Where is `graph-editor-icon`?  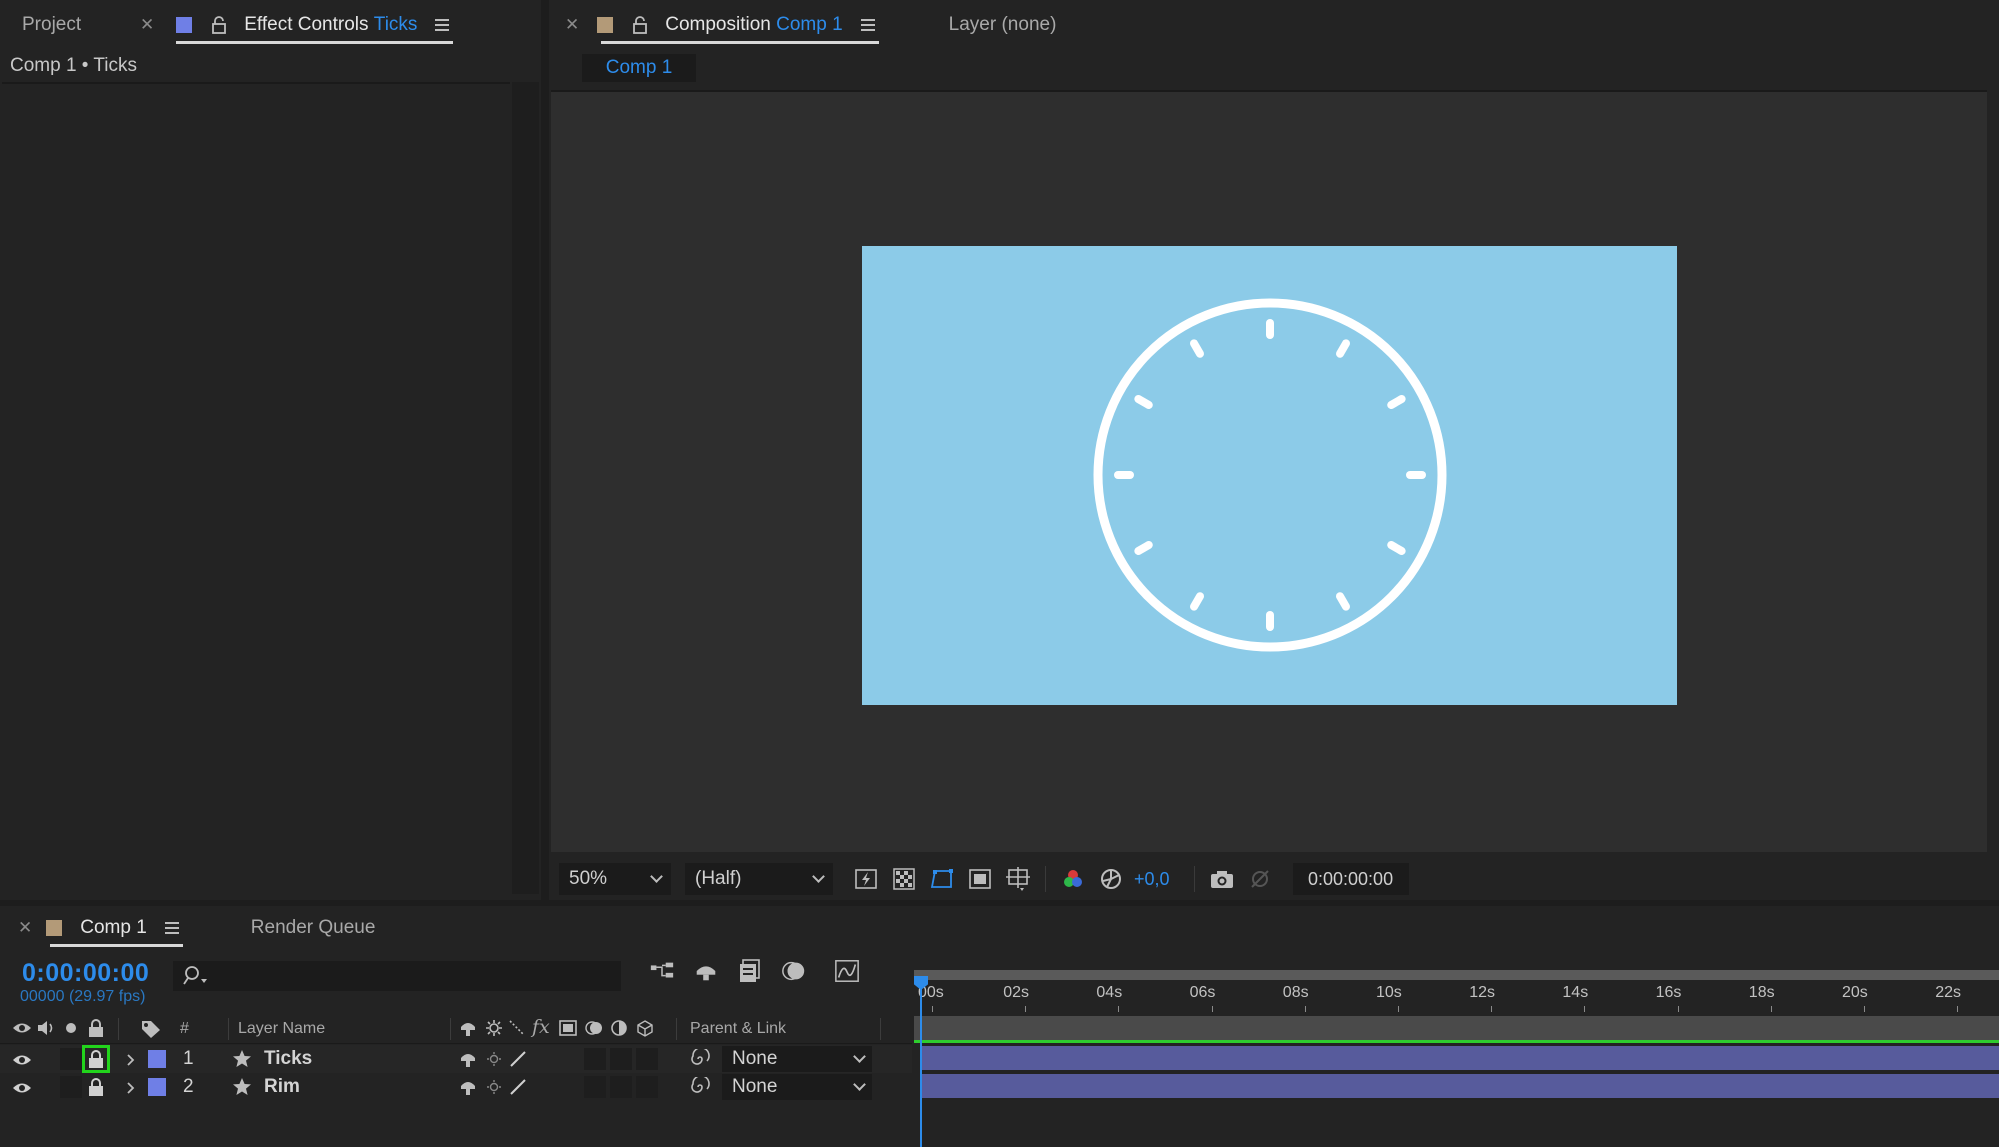 graph-editor-icon is located at coordinates (847, 971).